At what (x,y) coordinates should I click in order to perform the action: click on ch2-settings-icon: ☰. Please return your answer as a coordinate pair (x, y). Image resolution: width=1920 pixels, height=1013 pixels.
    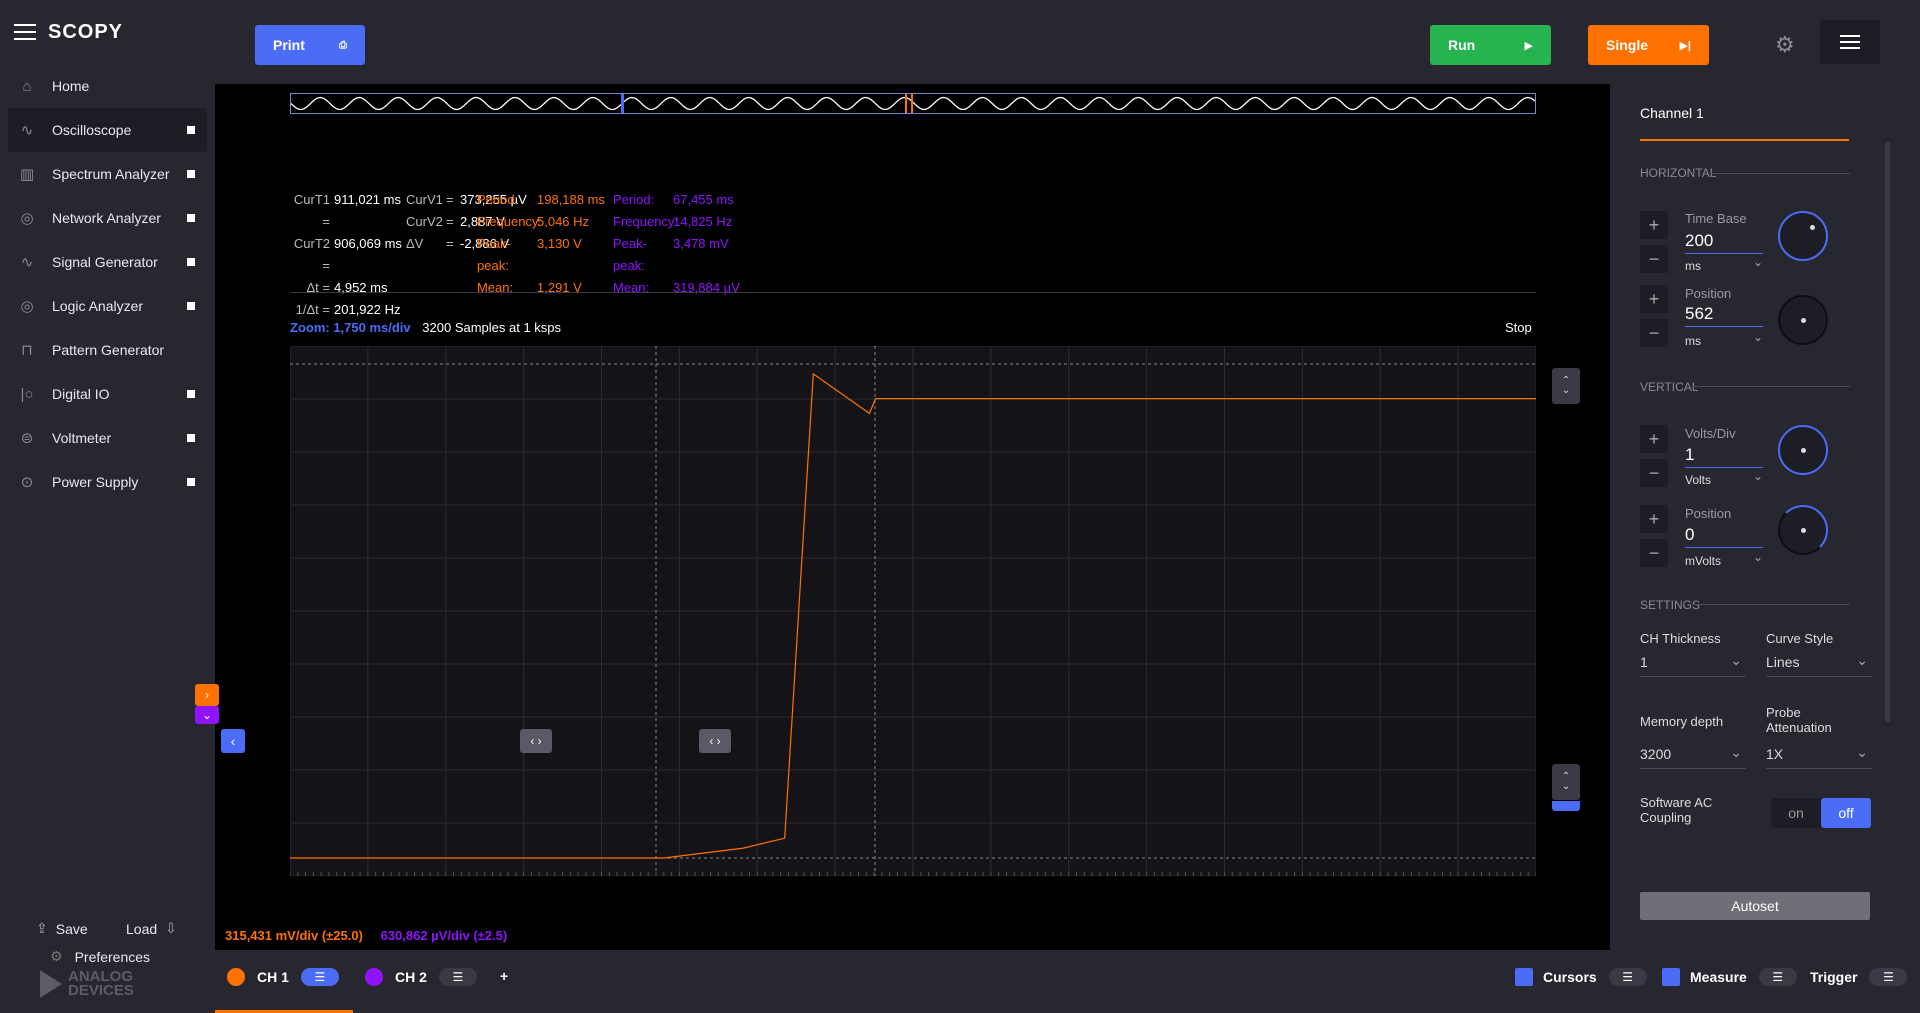
    Looking at the image, I should click on (457, 977).